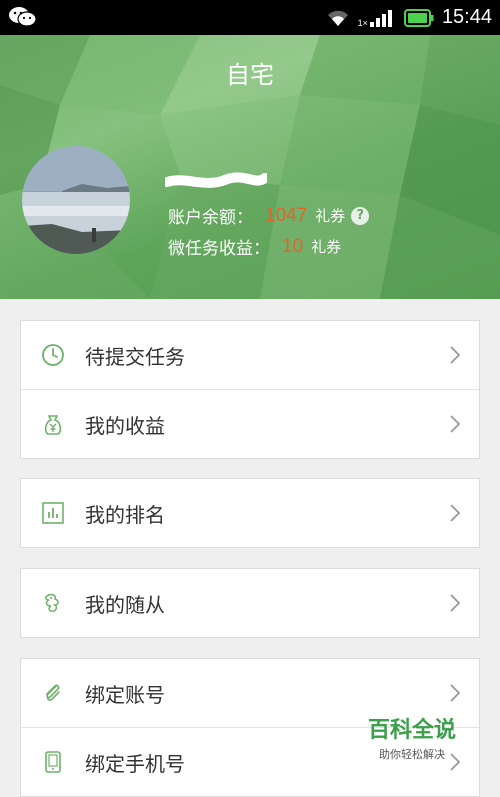 The height and width of the screenshot is (797, 500). What do you see at coordinates (53, 762) in the screenshot?
I see `phone-icon` at bounding box center [53, 762].